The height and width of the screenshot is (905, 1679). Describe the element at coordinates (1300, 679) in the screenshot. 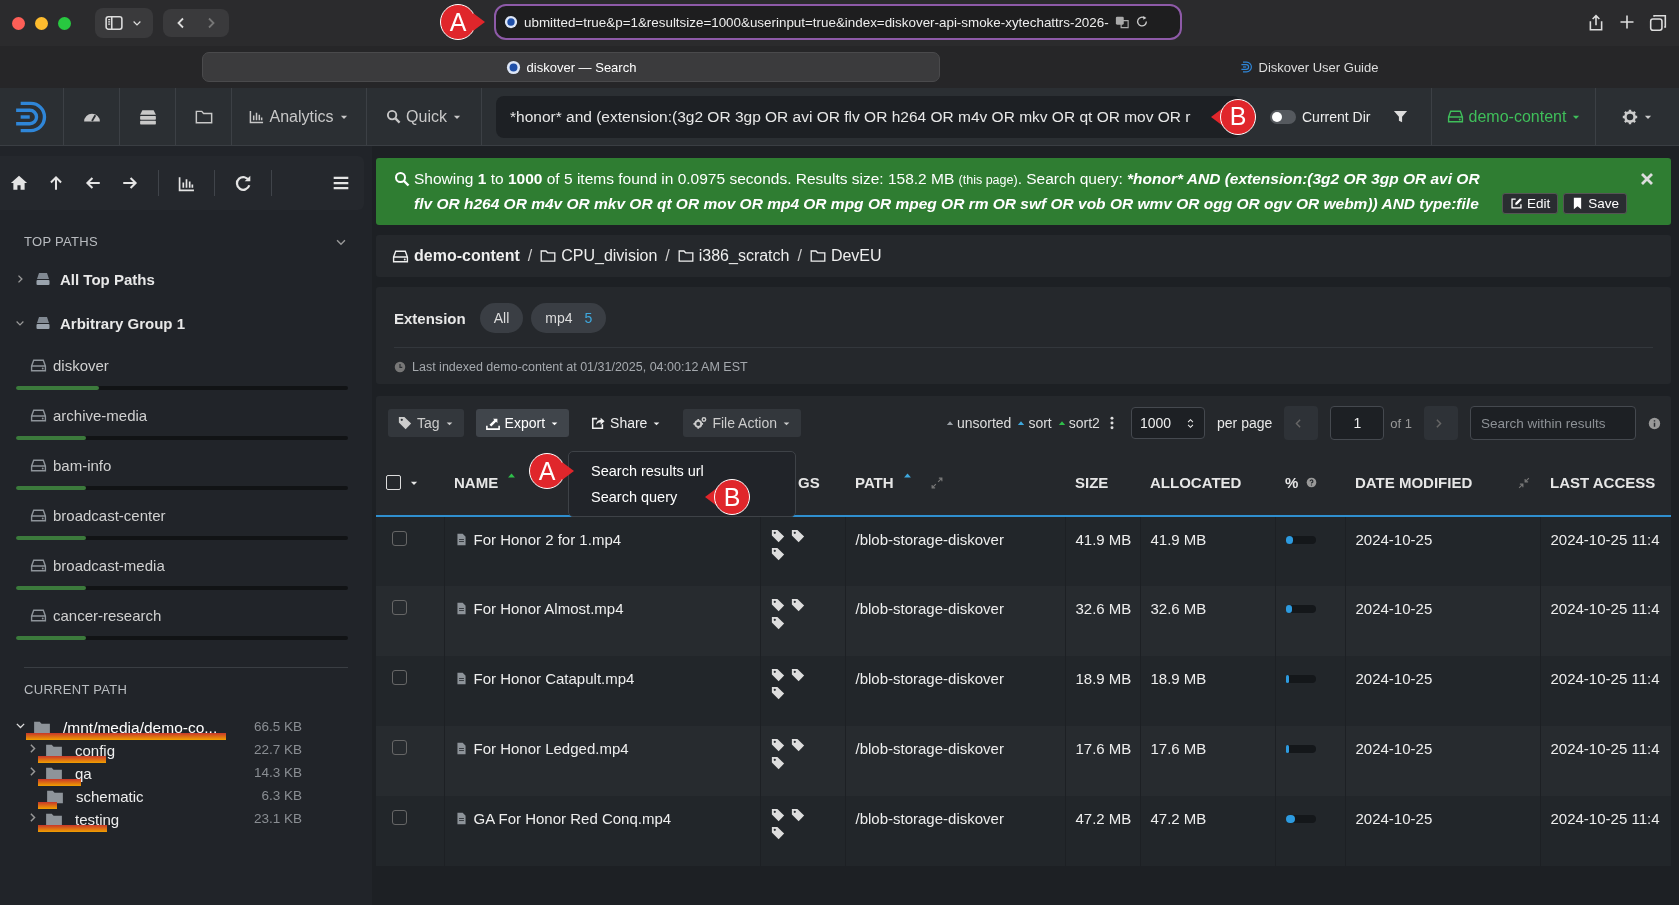

I see `percent-bar` at that location.